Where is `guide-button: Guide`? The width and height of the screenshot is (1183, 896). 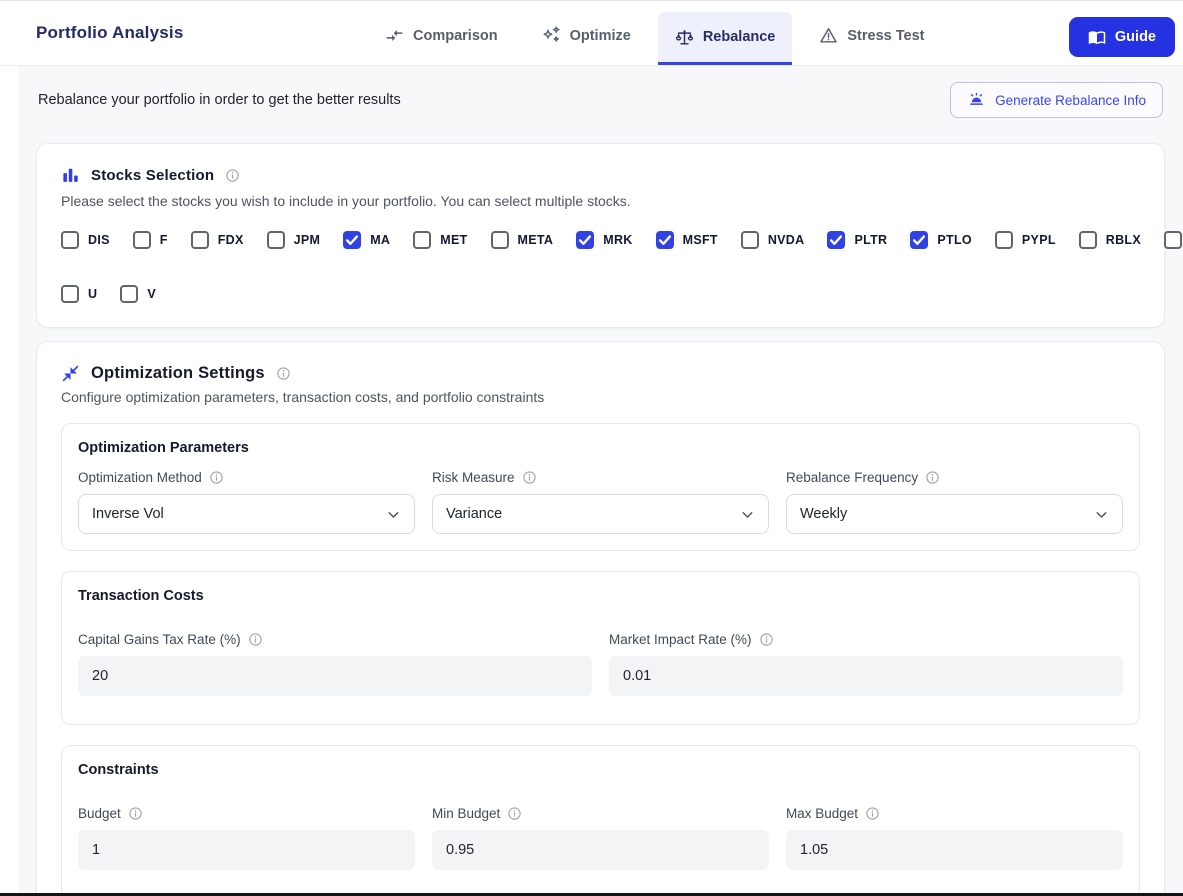 guide-button: Guide is located at coordinates (1121, 37).